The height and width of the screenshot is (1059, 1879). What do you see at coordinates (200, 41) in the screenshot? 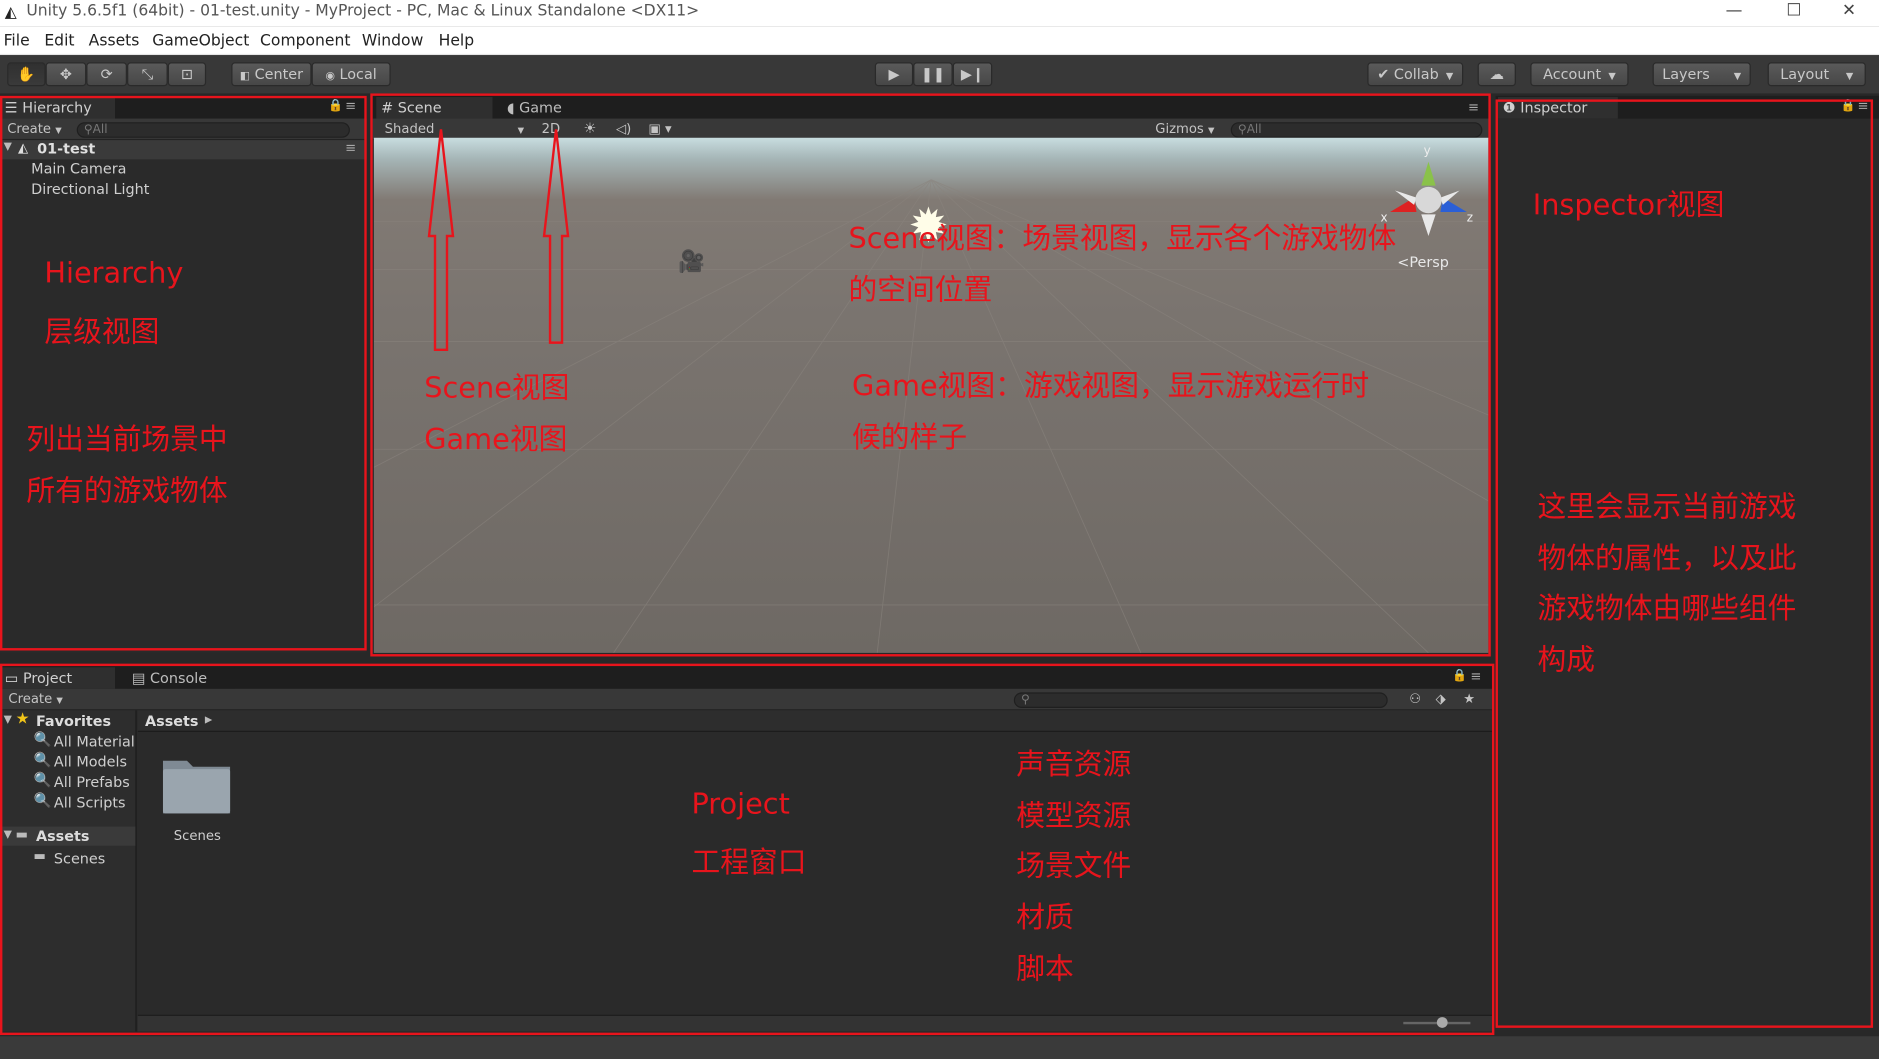
I see `menu-gameobject: GameObject` at bounding box center [200, 41].